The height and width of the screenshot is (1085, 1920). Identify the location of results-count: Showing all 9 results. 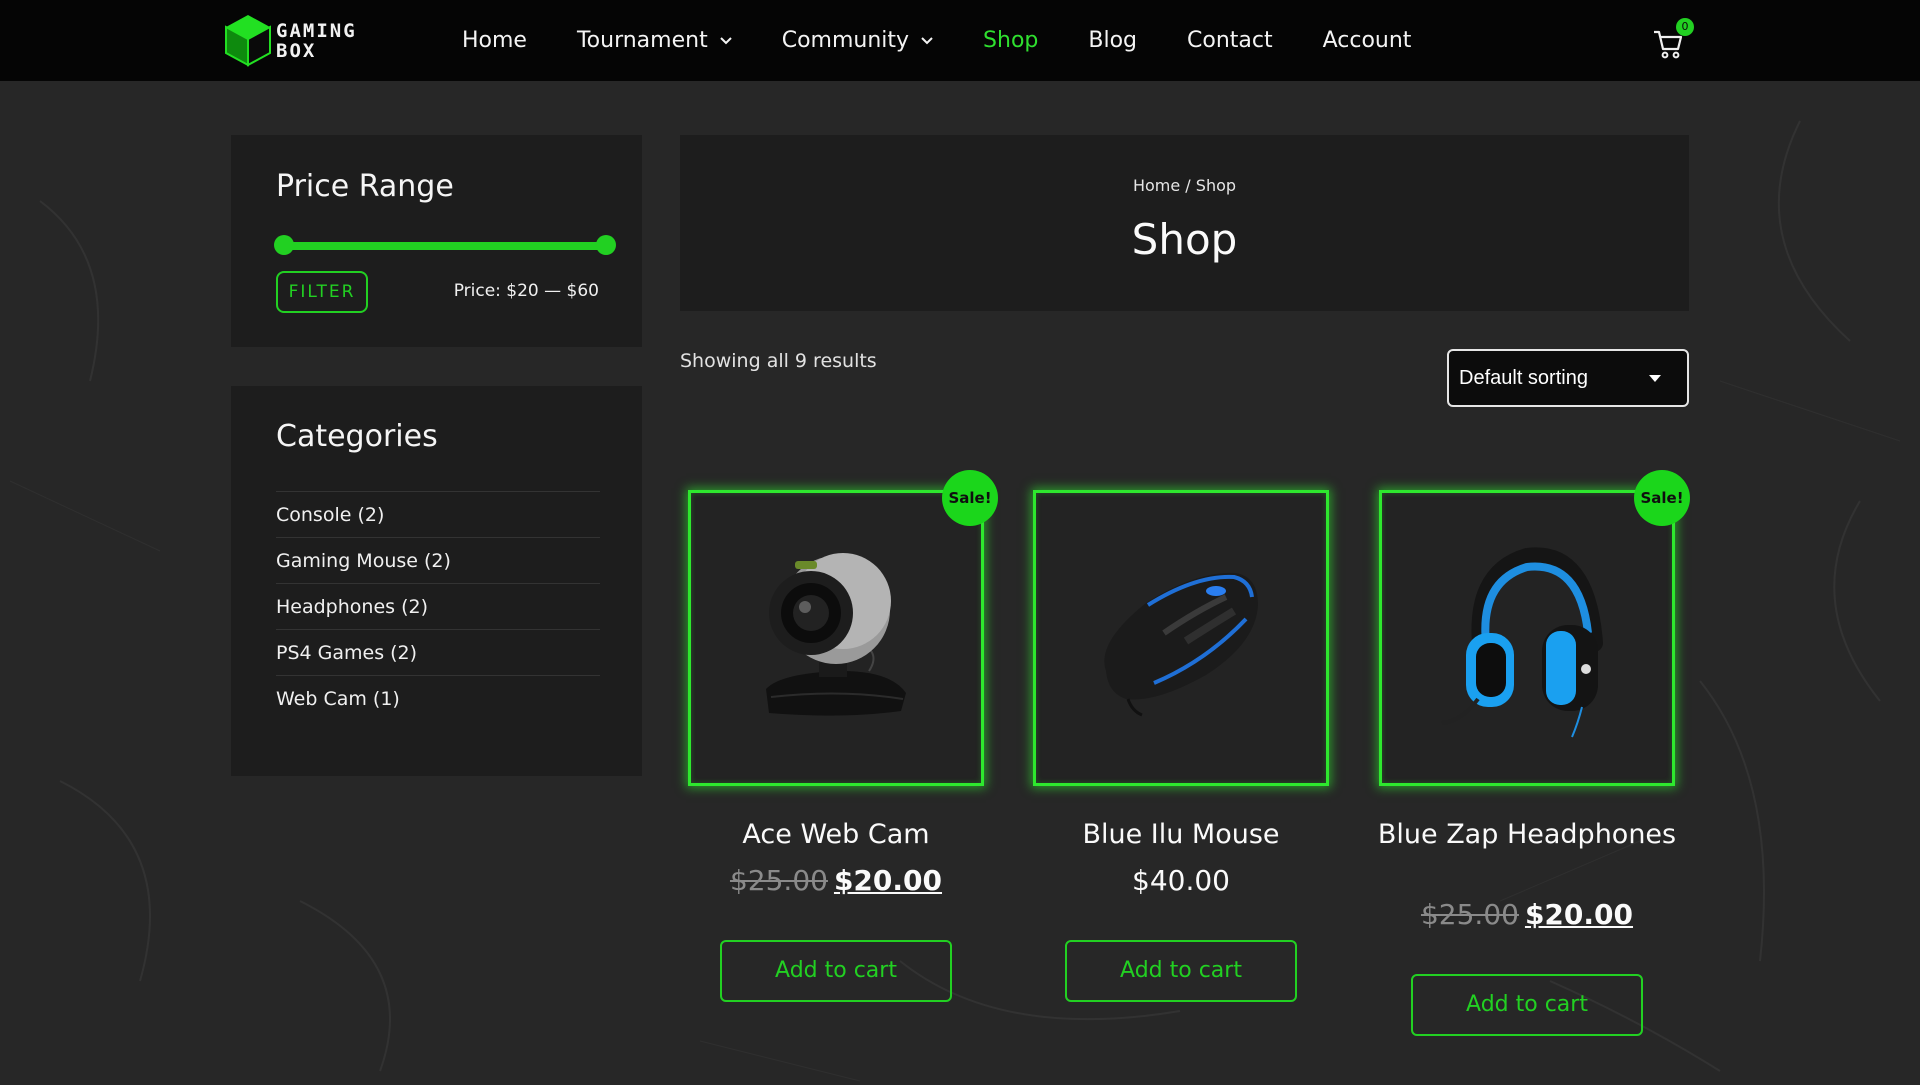
(778, 361).